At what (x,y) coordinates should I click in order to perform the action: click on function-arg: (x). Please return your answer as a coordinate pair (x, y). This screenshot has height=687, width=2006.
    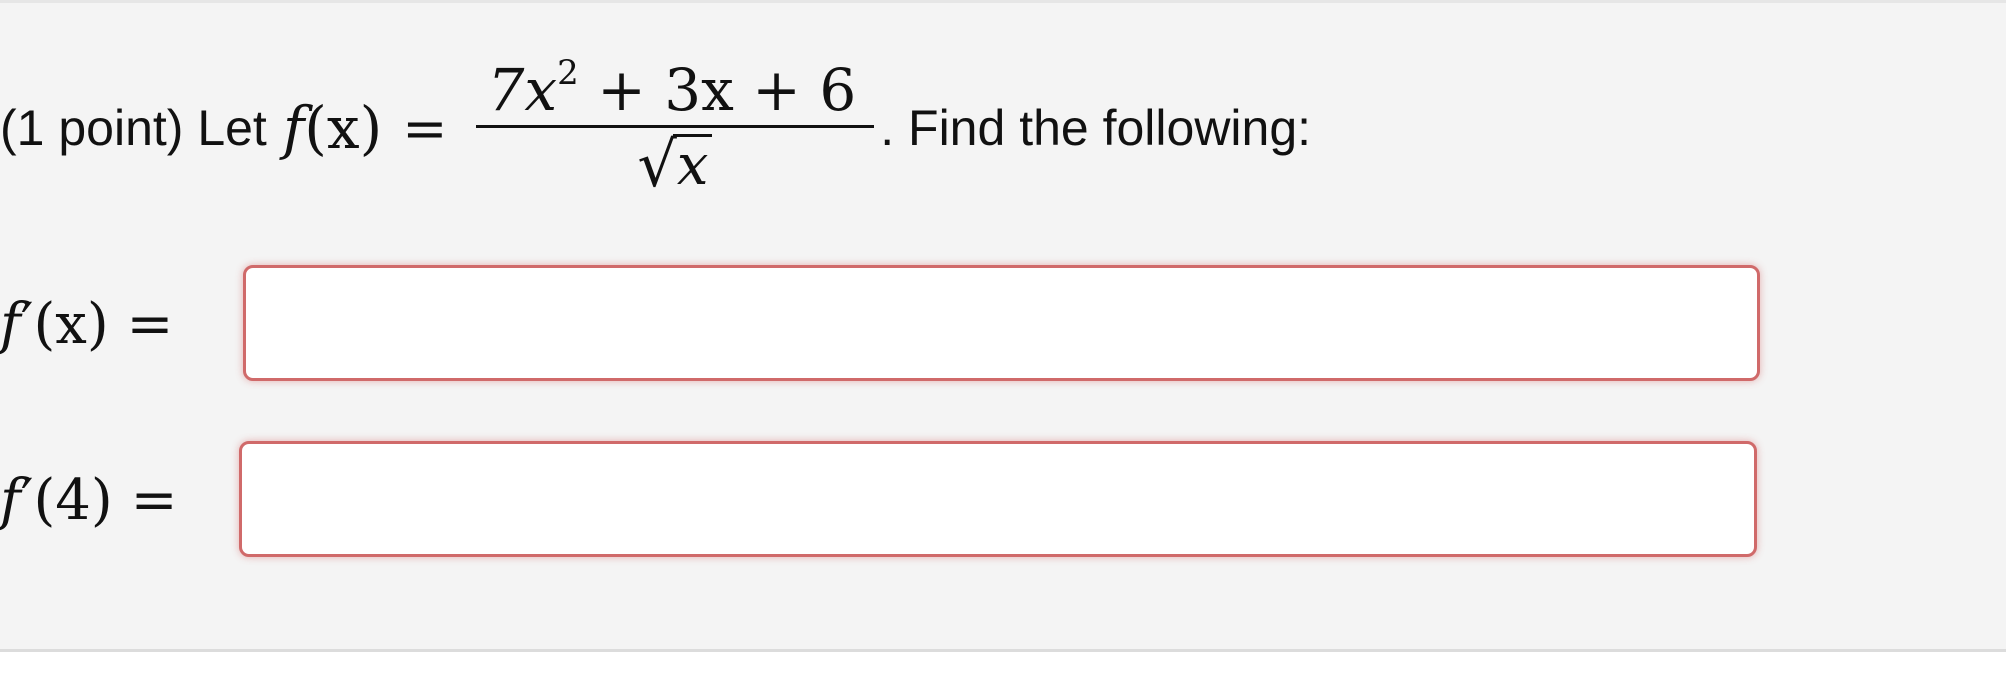
    Looking at the image, I should click on (343, 128).